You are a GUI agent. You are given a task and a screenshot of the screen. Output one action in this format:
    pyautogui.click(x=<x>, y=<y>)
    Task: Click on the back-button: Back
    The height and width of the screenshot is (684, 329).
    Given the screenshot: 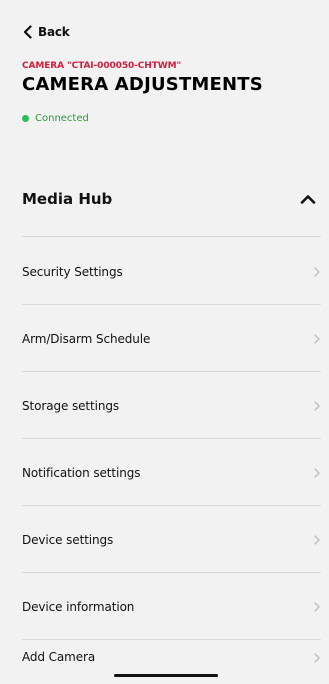 What is the action you would take?
    pyautogui.click(x=46, y=32)
    